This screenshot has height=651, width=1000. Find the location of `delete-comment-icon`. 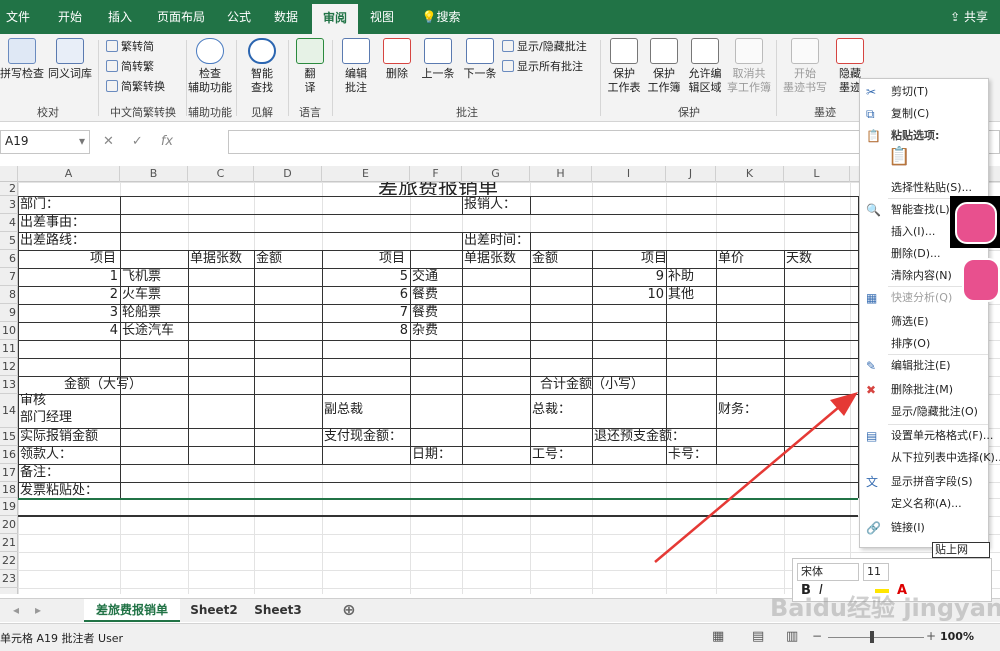

delete-comment-icon is located at coordinates (397, 51).